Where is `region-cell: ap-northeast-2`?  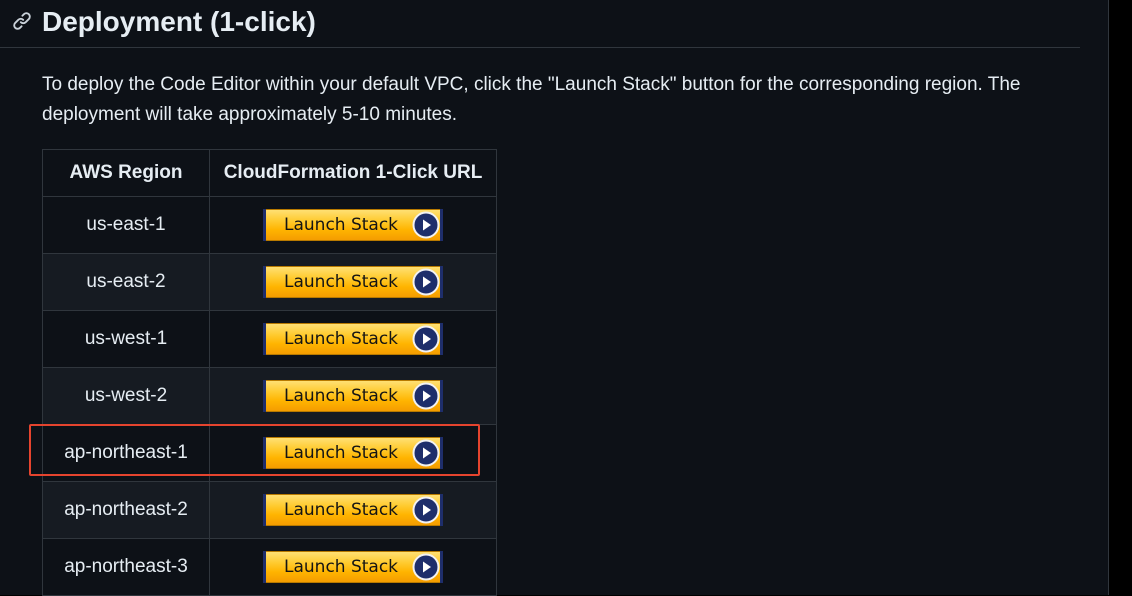
region-cell: ap-northeast-2 is located at coordinates (126, 510).